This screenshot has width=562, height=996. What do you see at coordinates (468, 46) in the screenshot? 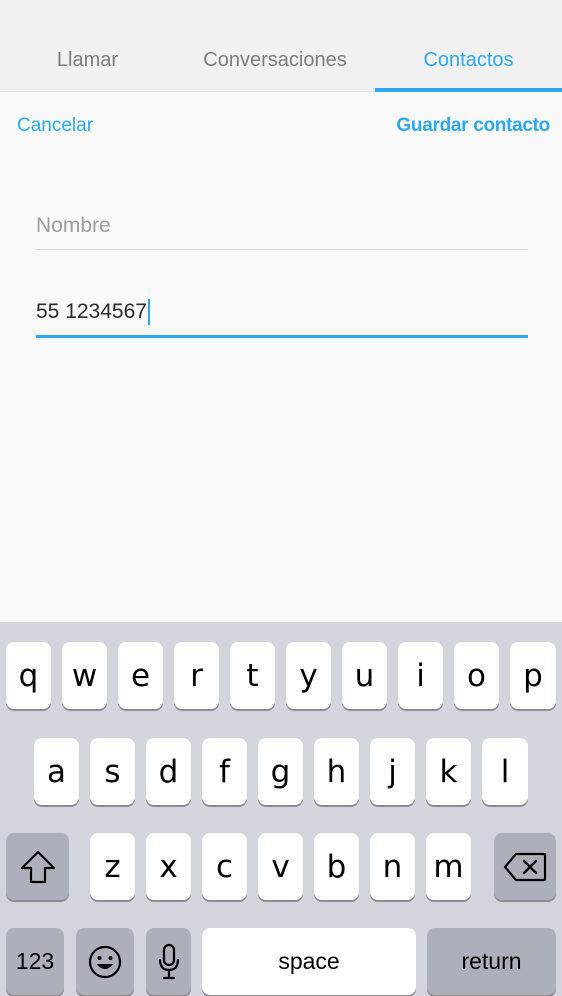
I see `tab-contactos: Contactos` at bounding box center [468, 46].